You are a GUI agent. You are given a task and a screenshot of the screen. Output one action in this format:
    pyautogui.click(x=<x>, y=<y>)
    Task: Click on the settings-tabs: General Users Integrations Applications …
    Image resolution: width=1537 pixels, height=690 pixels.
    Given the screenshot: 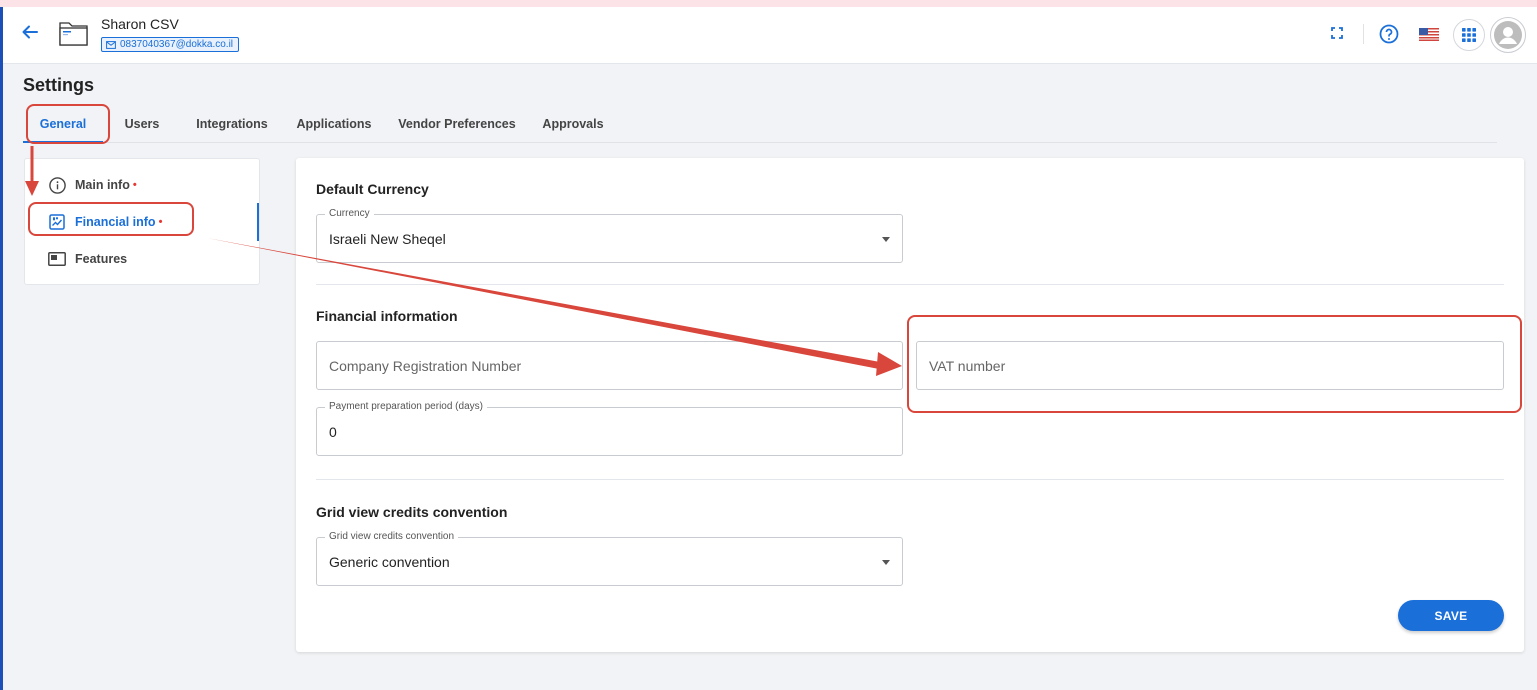 What is the action you would take?
    pyautogui.click(x=760, y=124)
    